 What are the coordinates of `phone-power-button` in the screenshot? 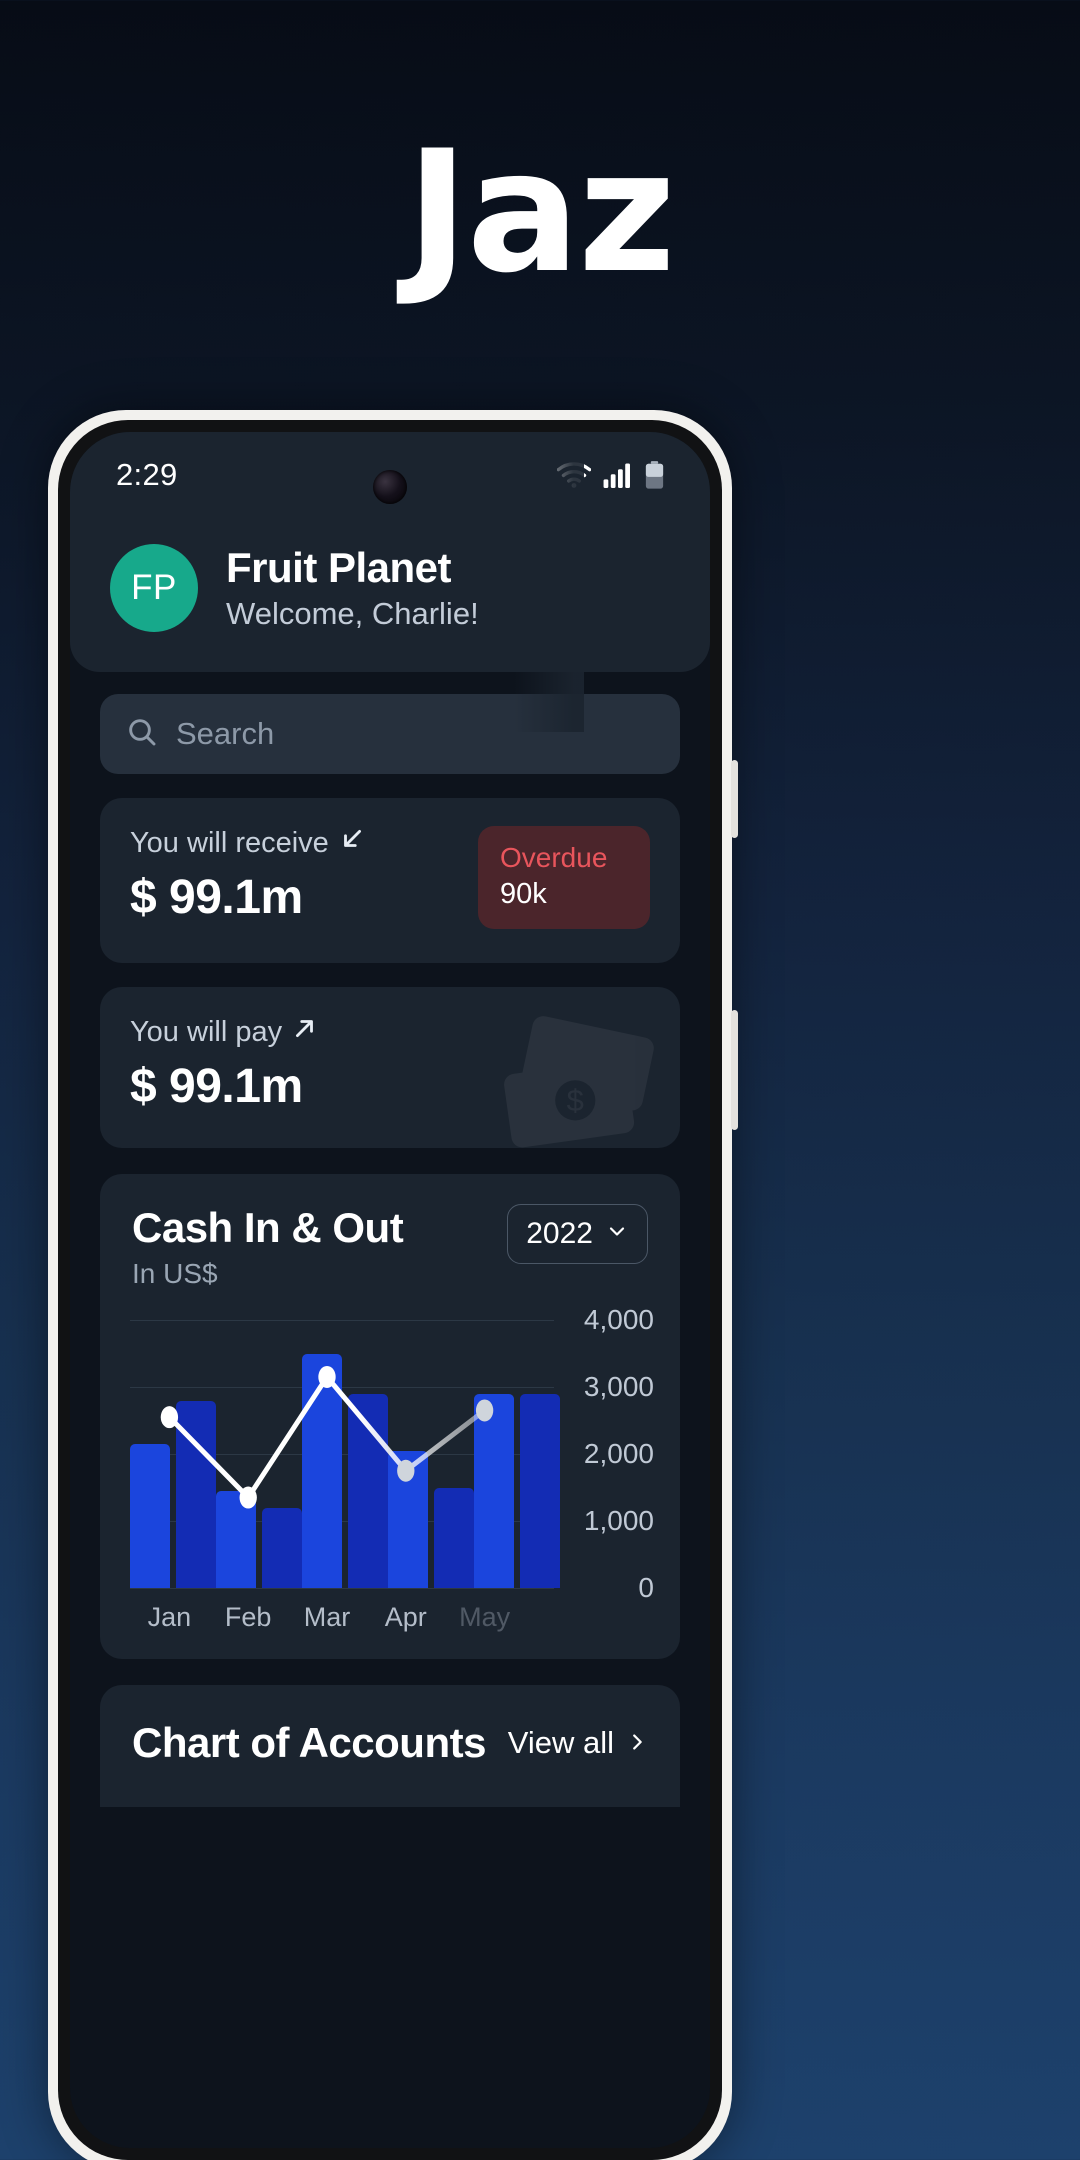 It's located at (734, 1070).